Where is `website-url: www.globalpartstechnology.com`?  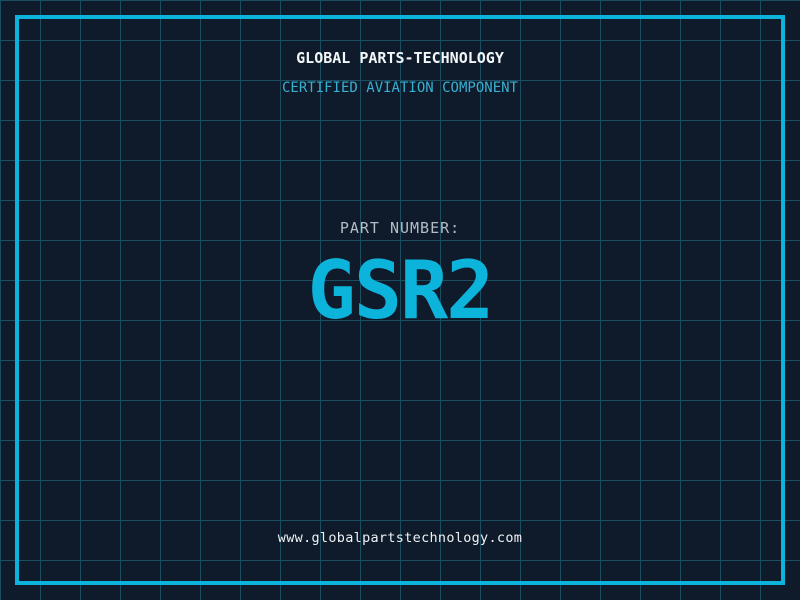
website-url: www.globalpartstechnology.com is located at coordinates (400, 538).